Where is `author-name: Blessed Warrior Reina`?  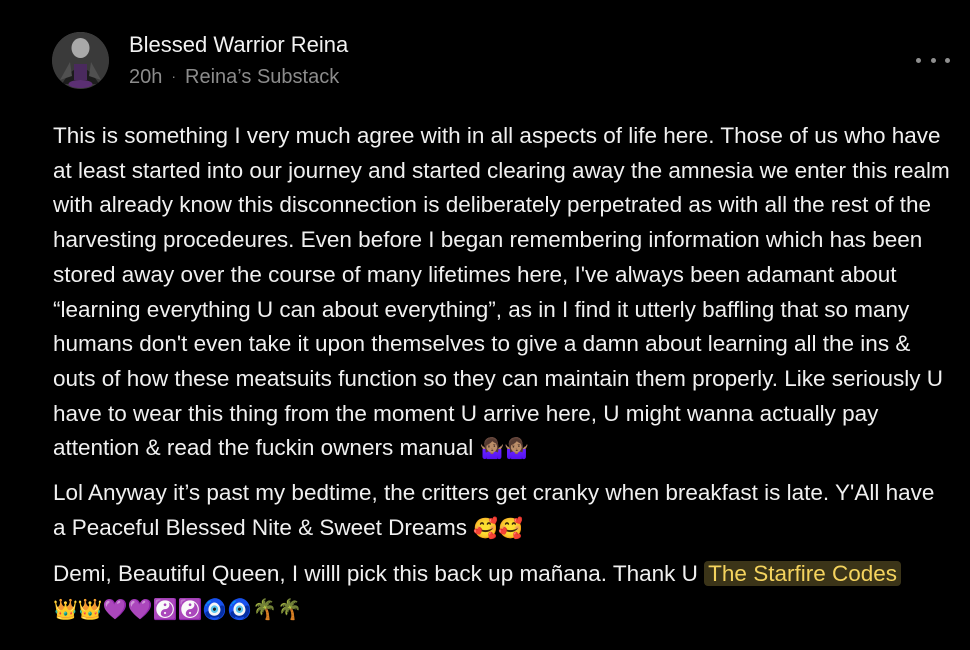
author-name: Blessed Warrior Reina is located at coordinates (238, 45).